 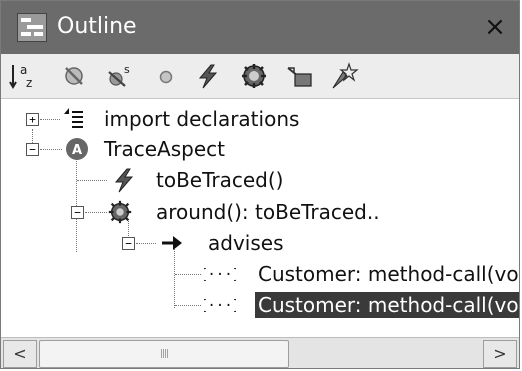 I want to click on hide-static-icon: s, so click(x=120, y=76).